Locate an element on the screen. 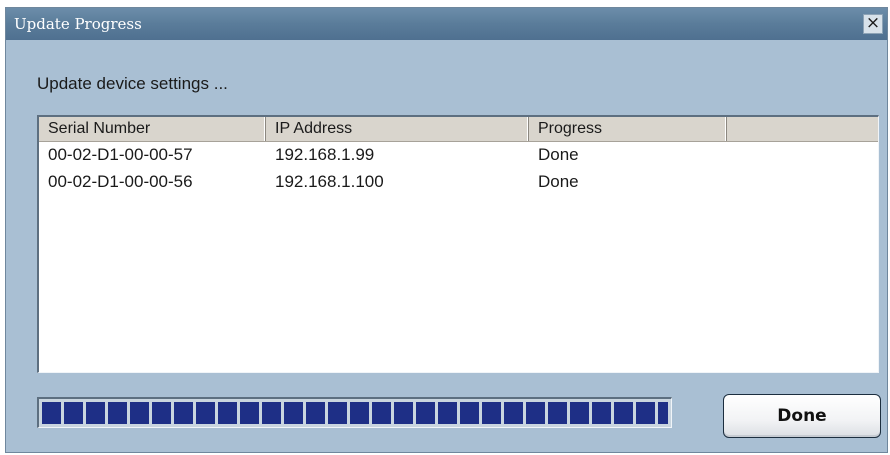 The height and width of the screenshot is (455, 890). close-icon: × is located at coordinates (873, 23).